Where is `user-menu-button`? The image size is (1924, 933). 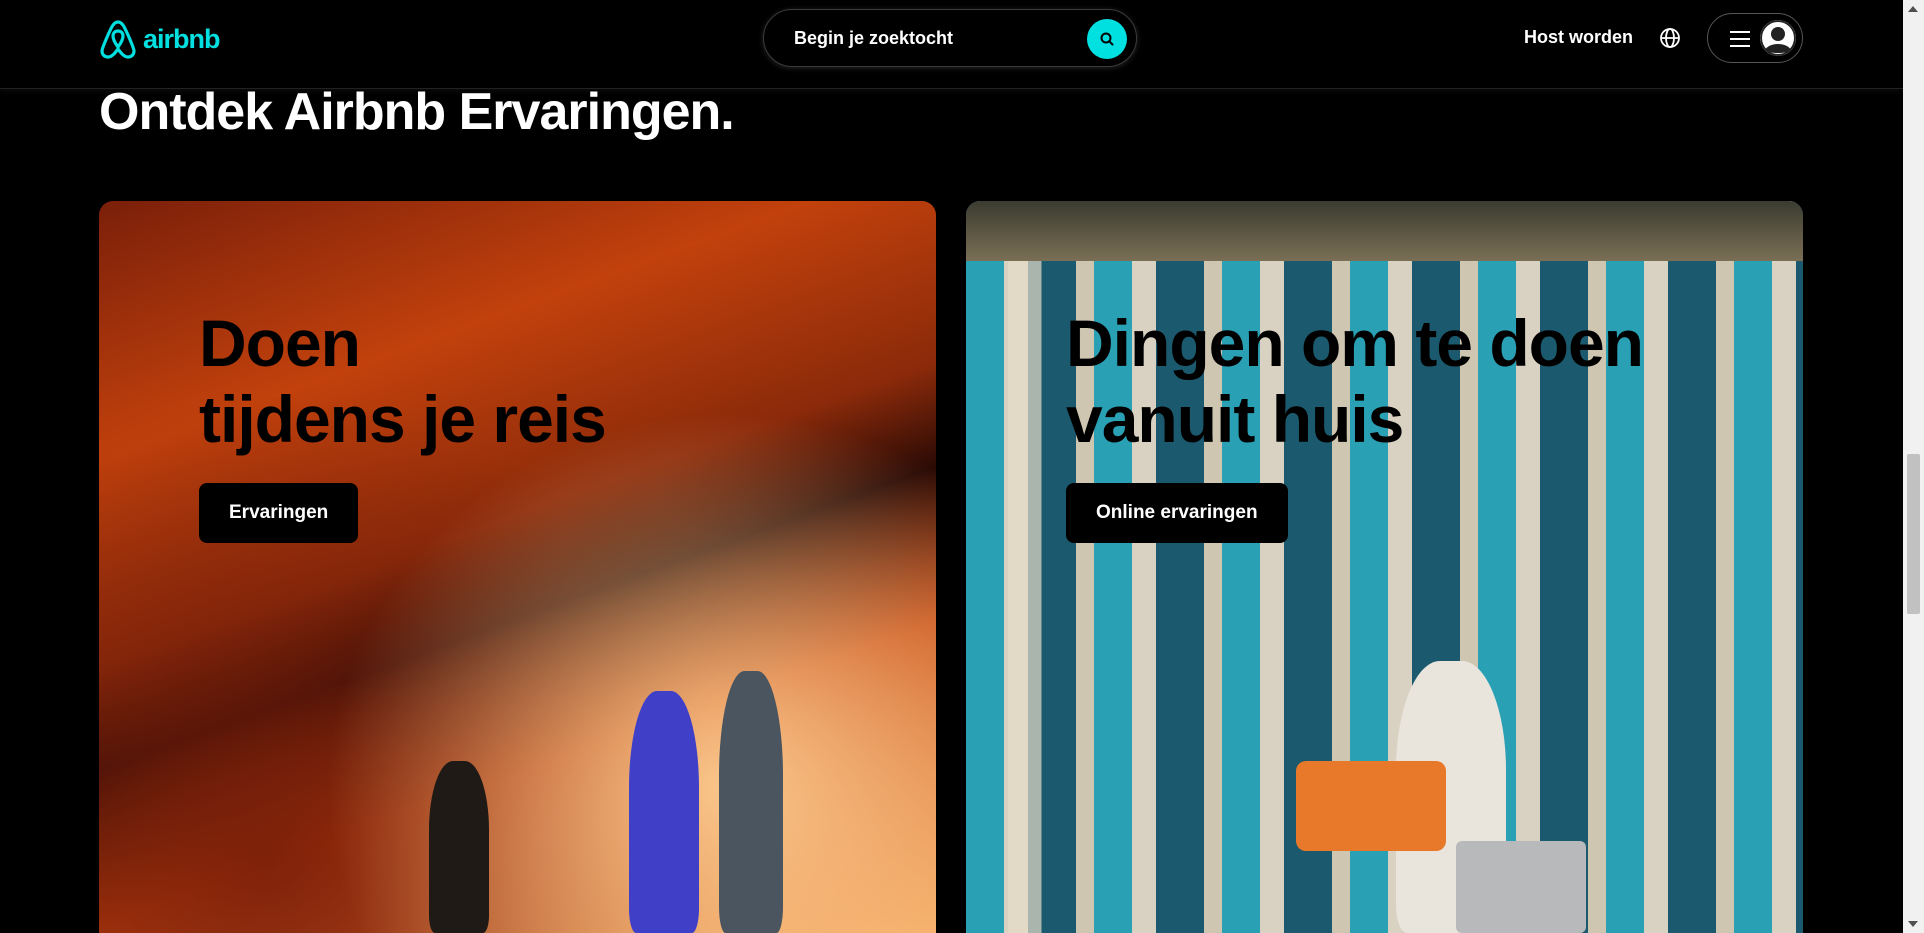 user-menu-button is located at coordinates (1755, 38).